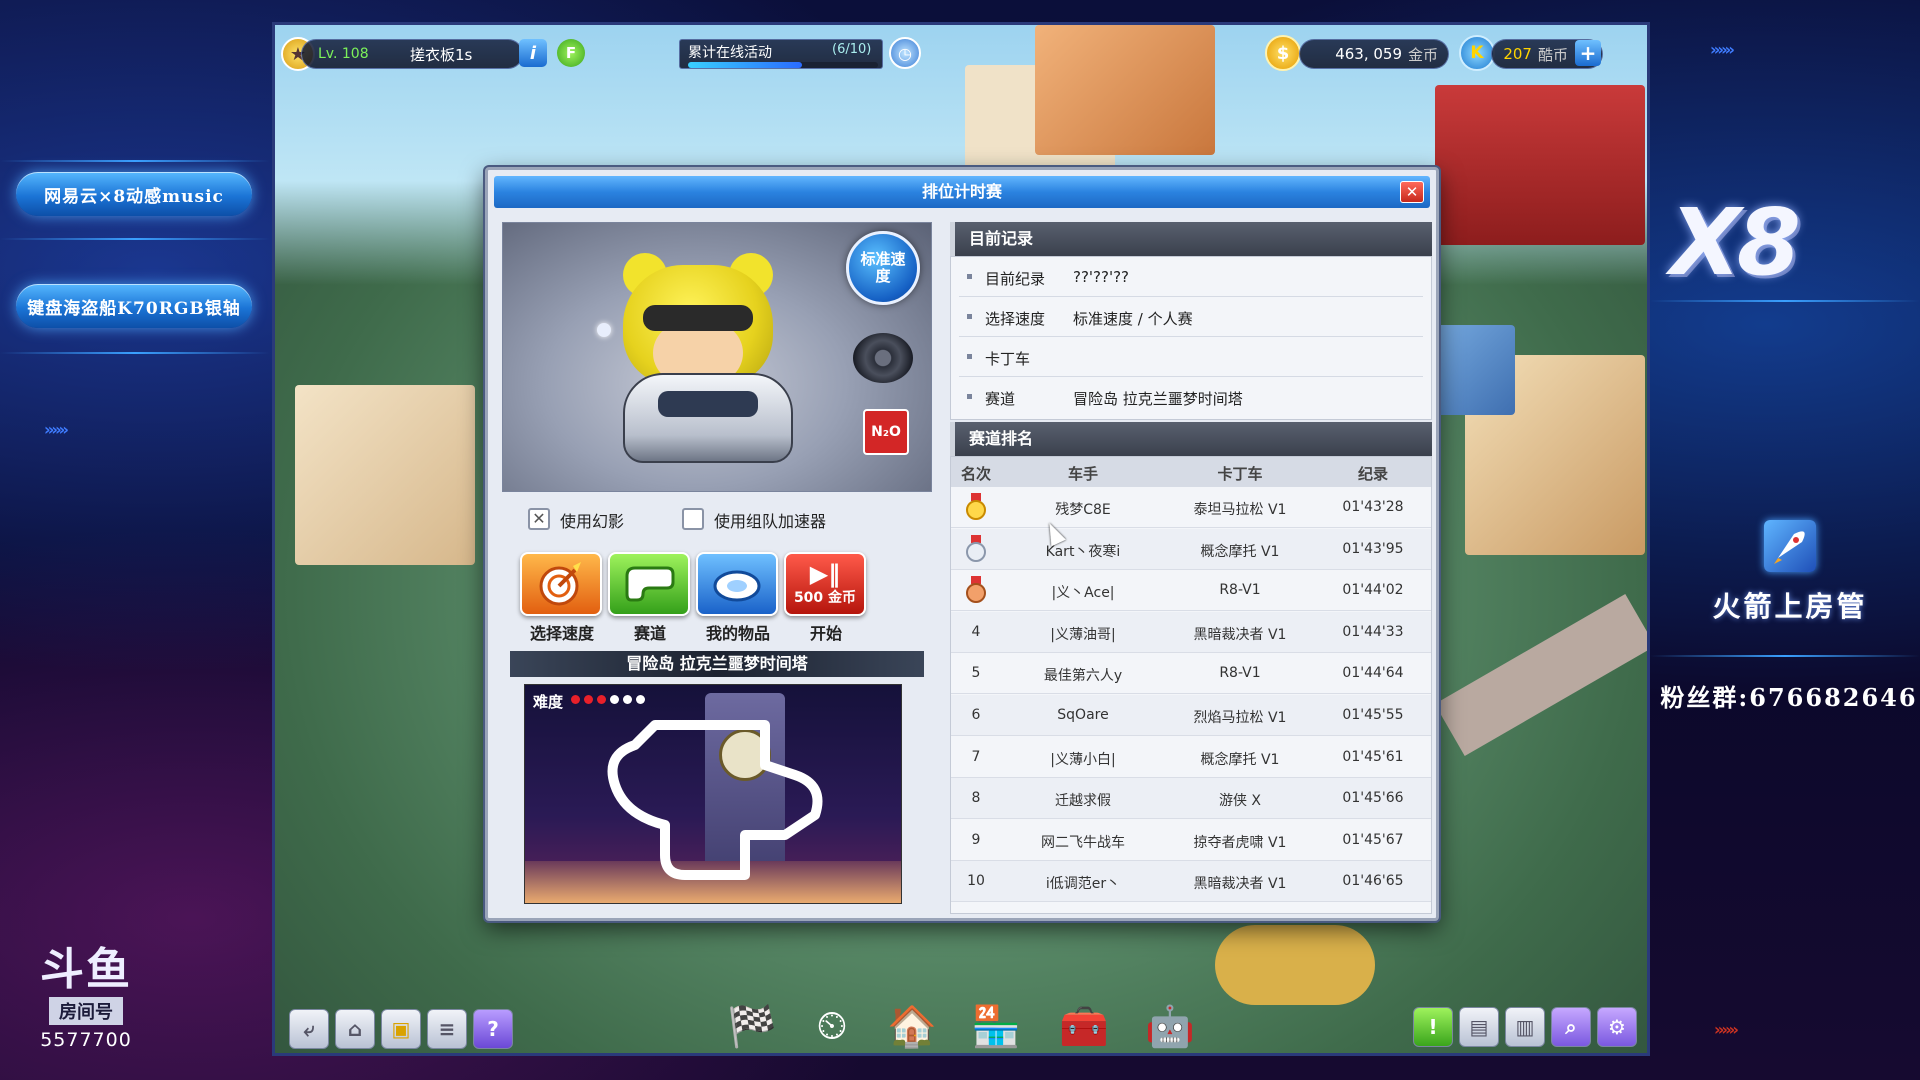  I want to click on my-items-button, so click(737, 584).